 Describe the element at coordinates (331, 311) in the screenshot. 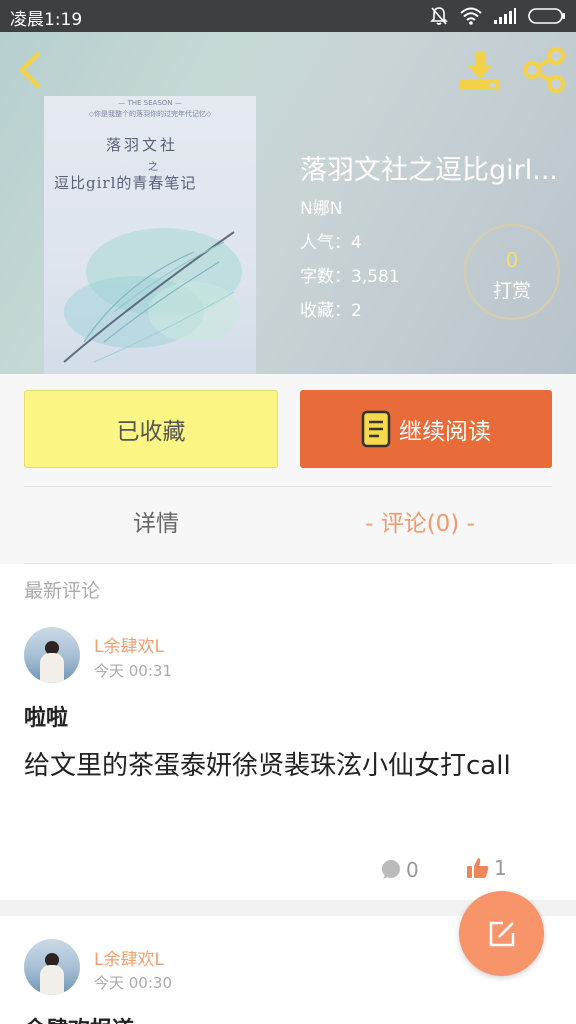

I see `stat-favorites: 收藏：2` at that location.